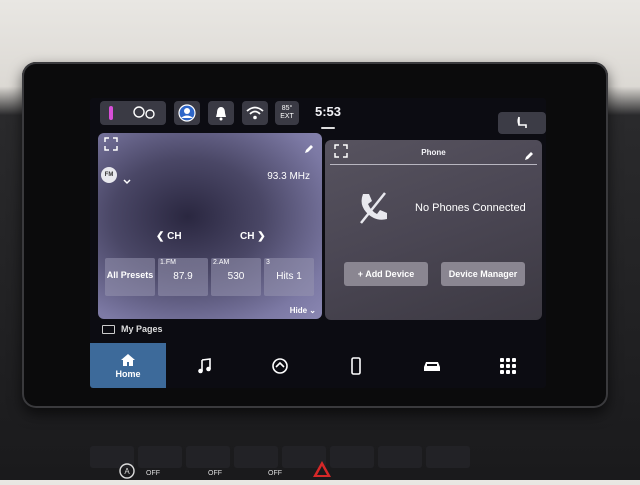 The image size is (640, 485). I want to click on edit-icon, so click(309, 150).